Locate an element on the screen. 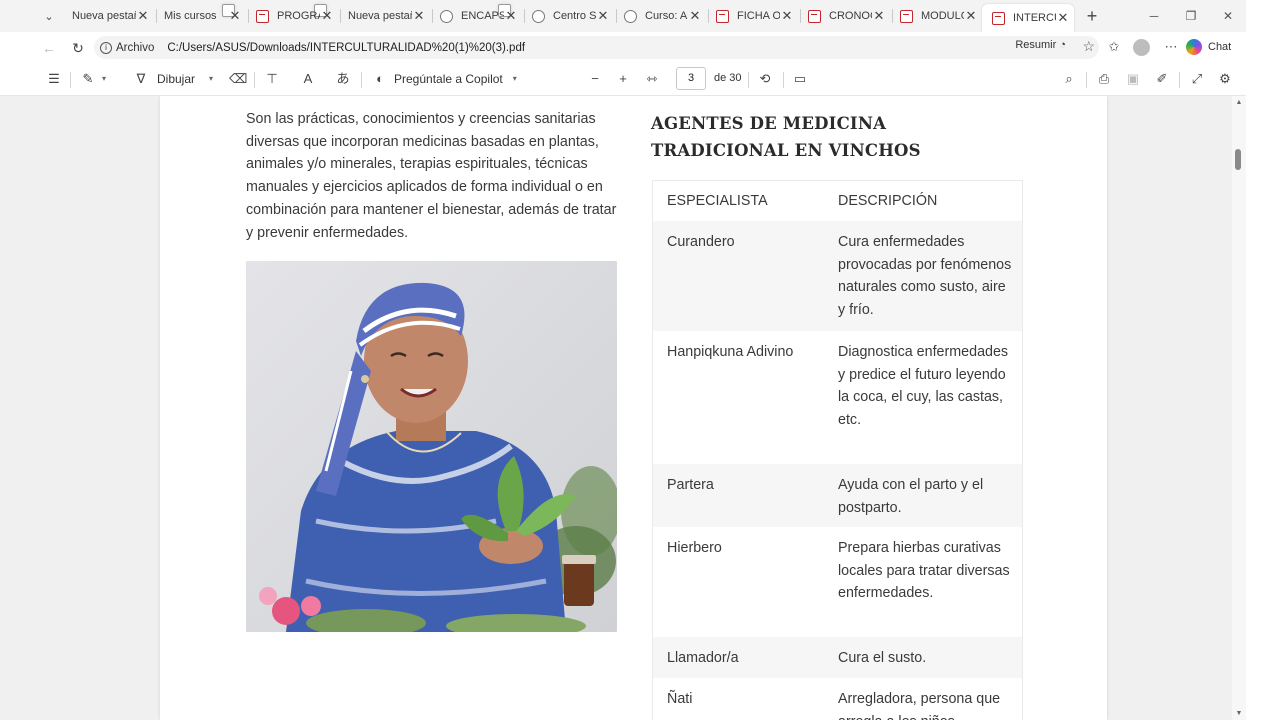  page-number-input: 3 is located at coordinates (691, 78).